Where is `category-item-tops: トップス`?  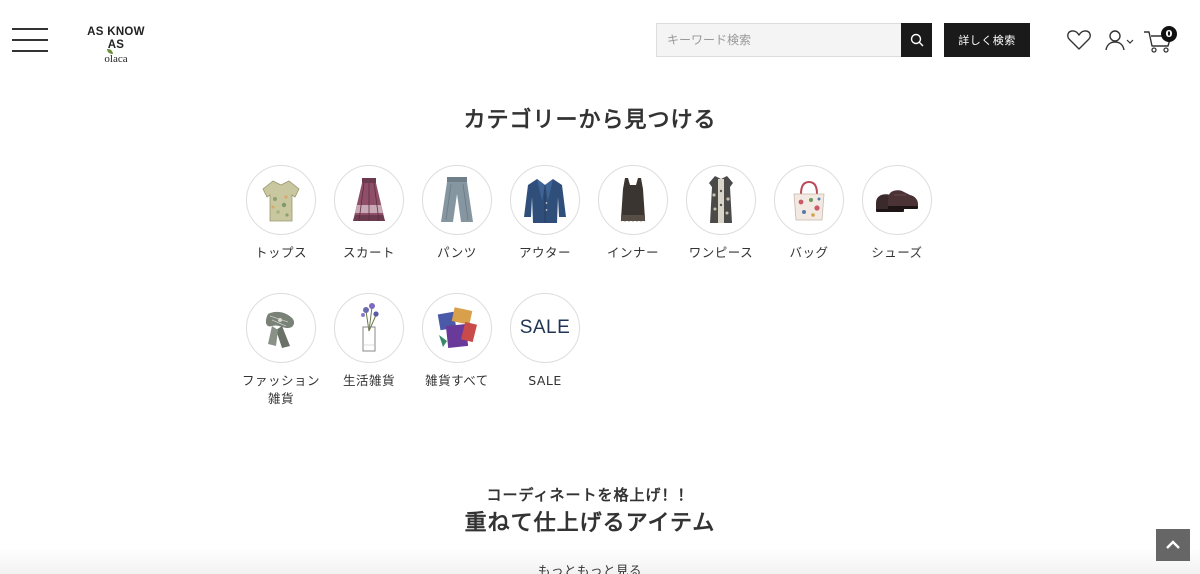 category-item-tops: トップス is located at coordinates (281, 213).